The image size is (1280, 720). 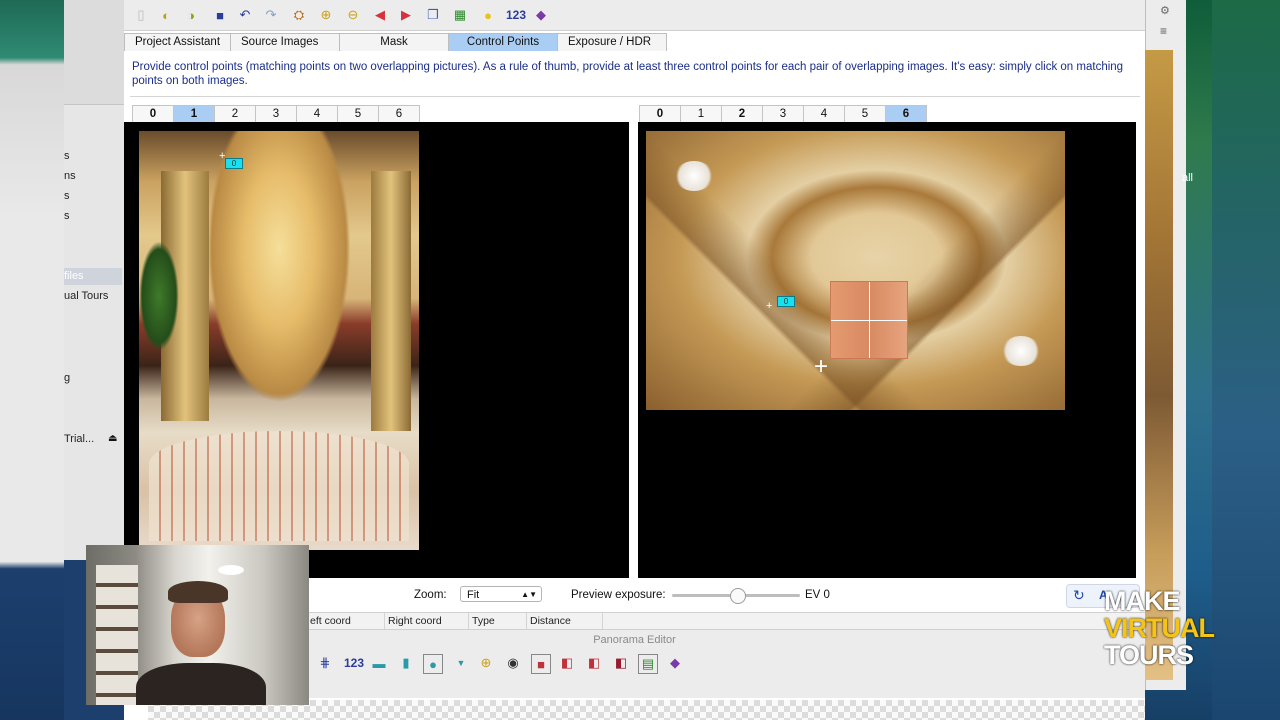 I want to click on gear-icon: ⚙, so click(x=1165, y=10).